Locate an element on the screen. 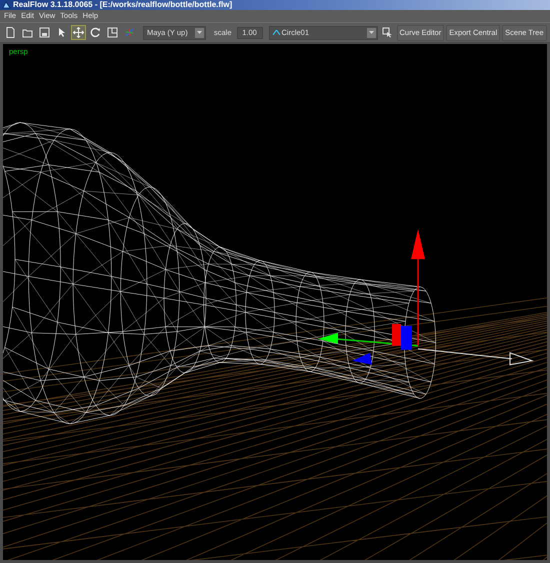  move-tool-button is located at coordinates (78, 32).